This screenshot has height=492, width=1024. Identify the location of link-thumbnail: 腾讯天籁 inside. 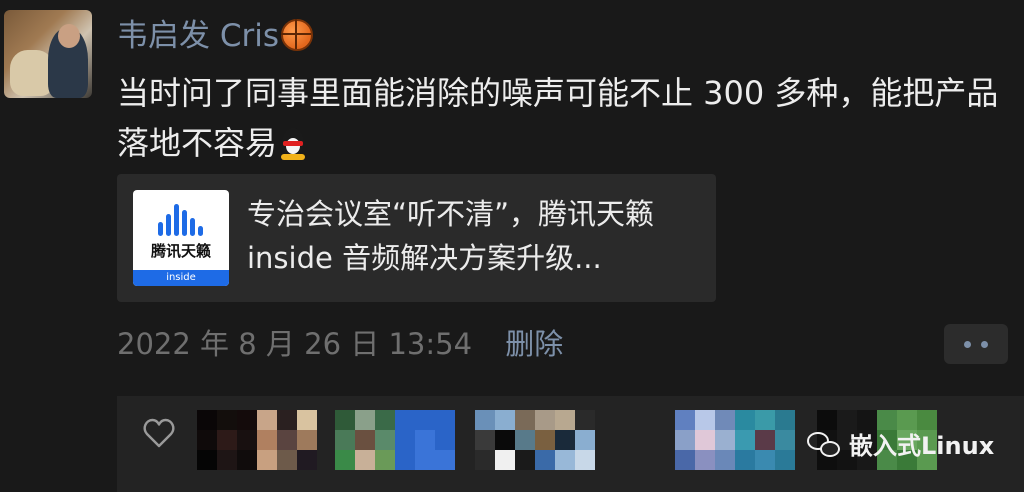
(181, 238).